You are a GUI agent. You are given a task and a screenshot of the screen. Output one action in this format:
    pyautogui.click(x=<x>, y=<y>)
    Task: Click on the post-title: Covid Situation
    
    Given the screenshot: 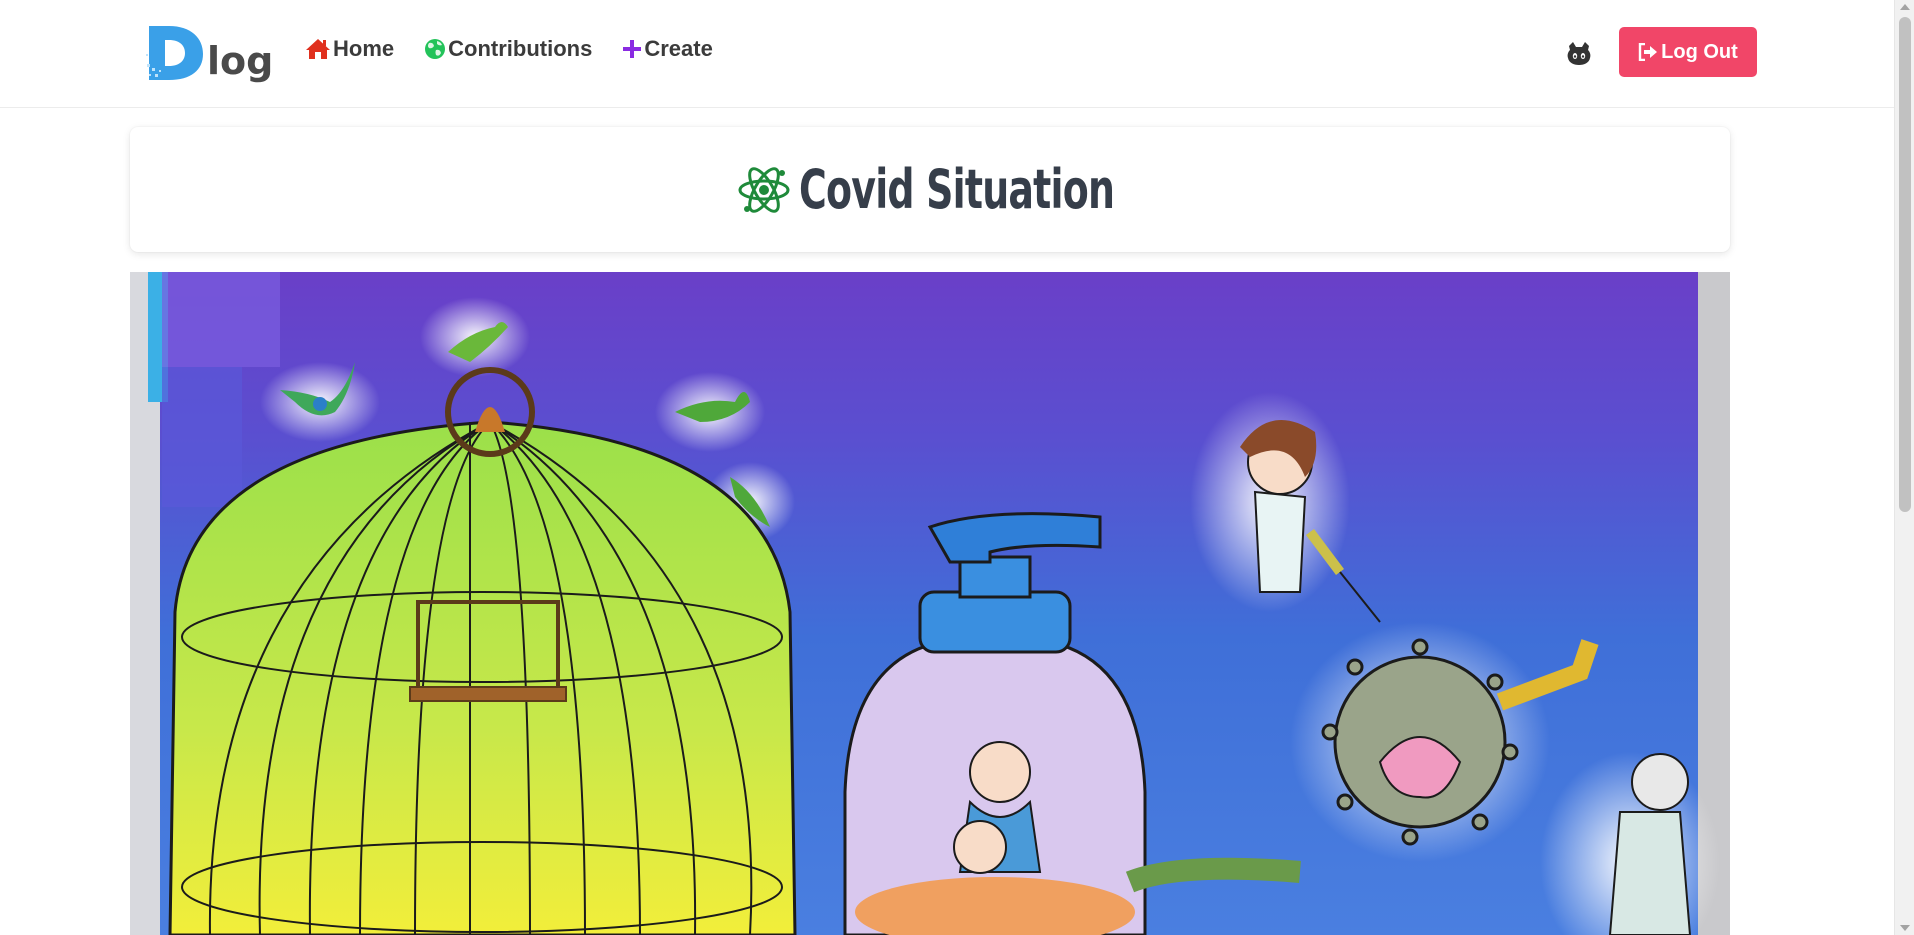 What is the action you would take?
    pyautogui.click(x=956, y=189)
    